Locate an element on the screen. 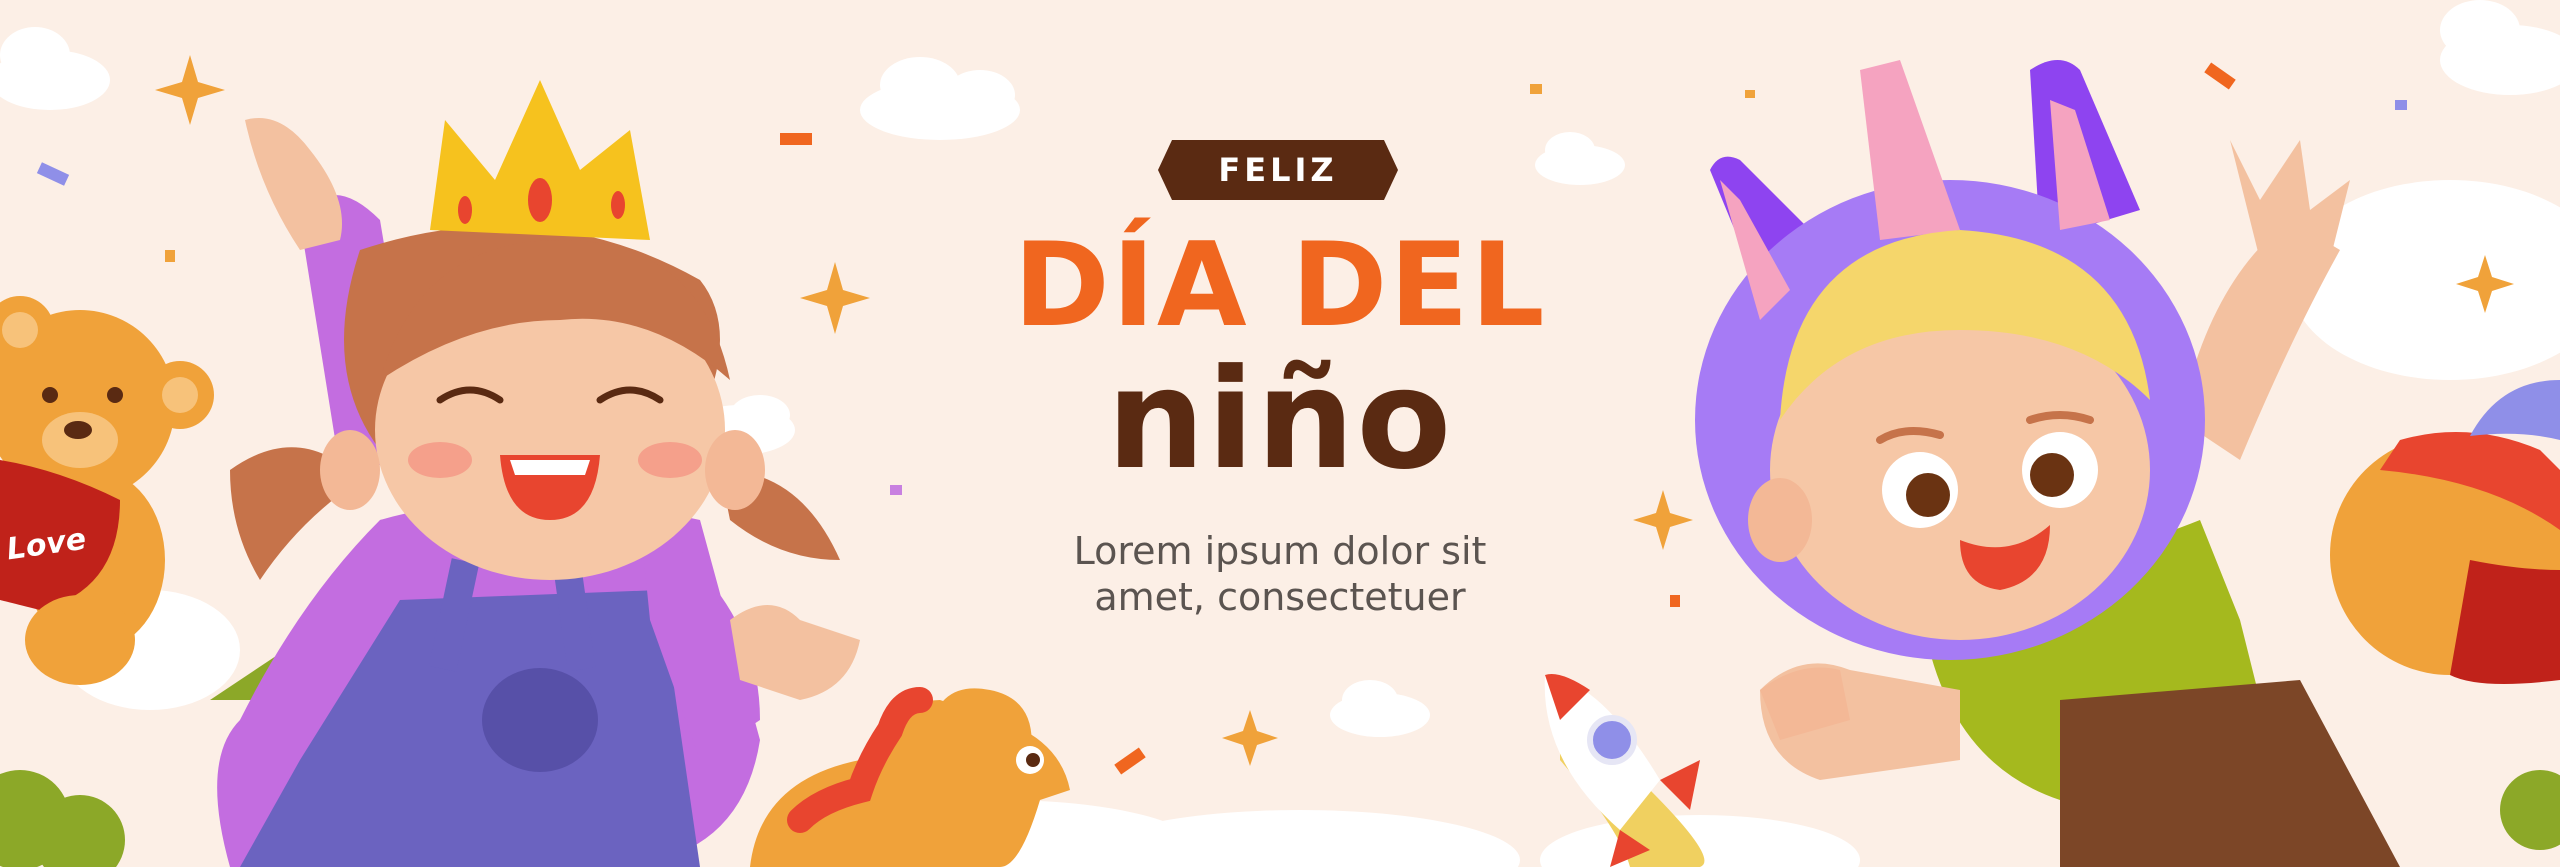  title-line-1: DÍA DEL is located at coordinates (1280, 285).